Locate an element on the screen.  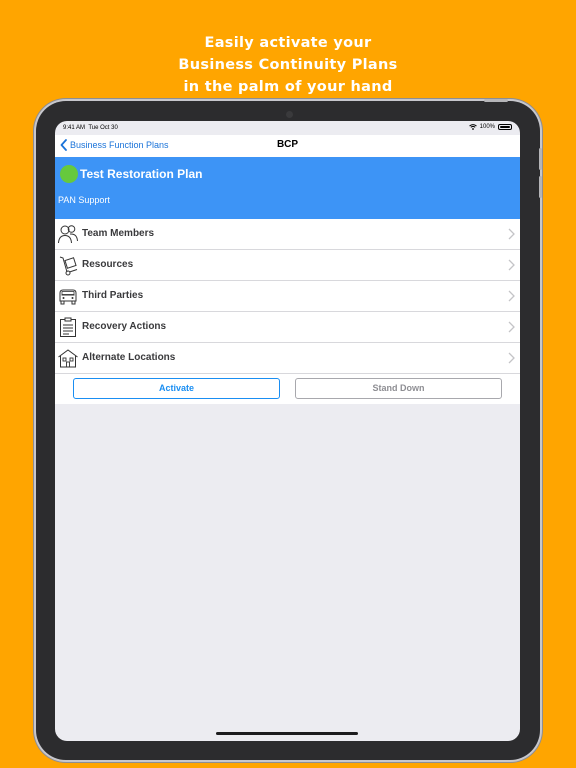
menu-label-third-parties: Third Parties is located at coordinates (113, 295).